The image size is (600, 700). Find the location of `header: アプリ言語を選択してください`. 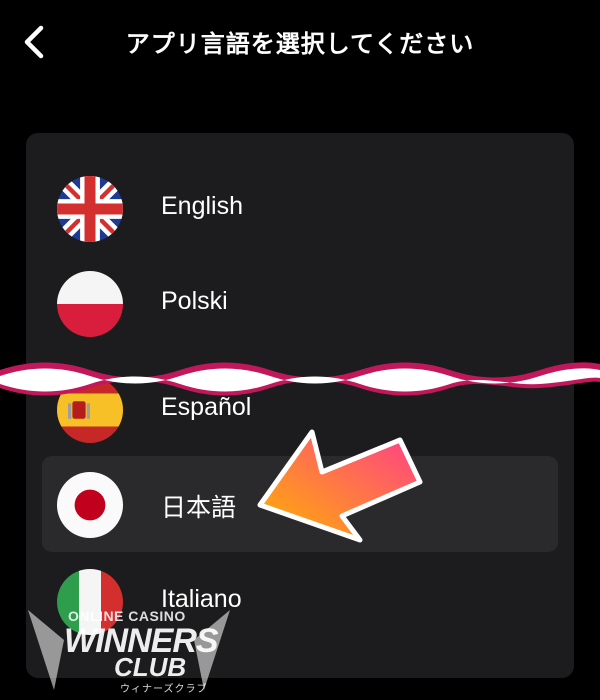

header: アプリ言語を選択してください is located at coordinates (300, 42).